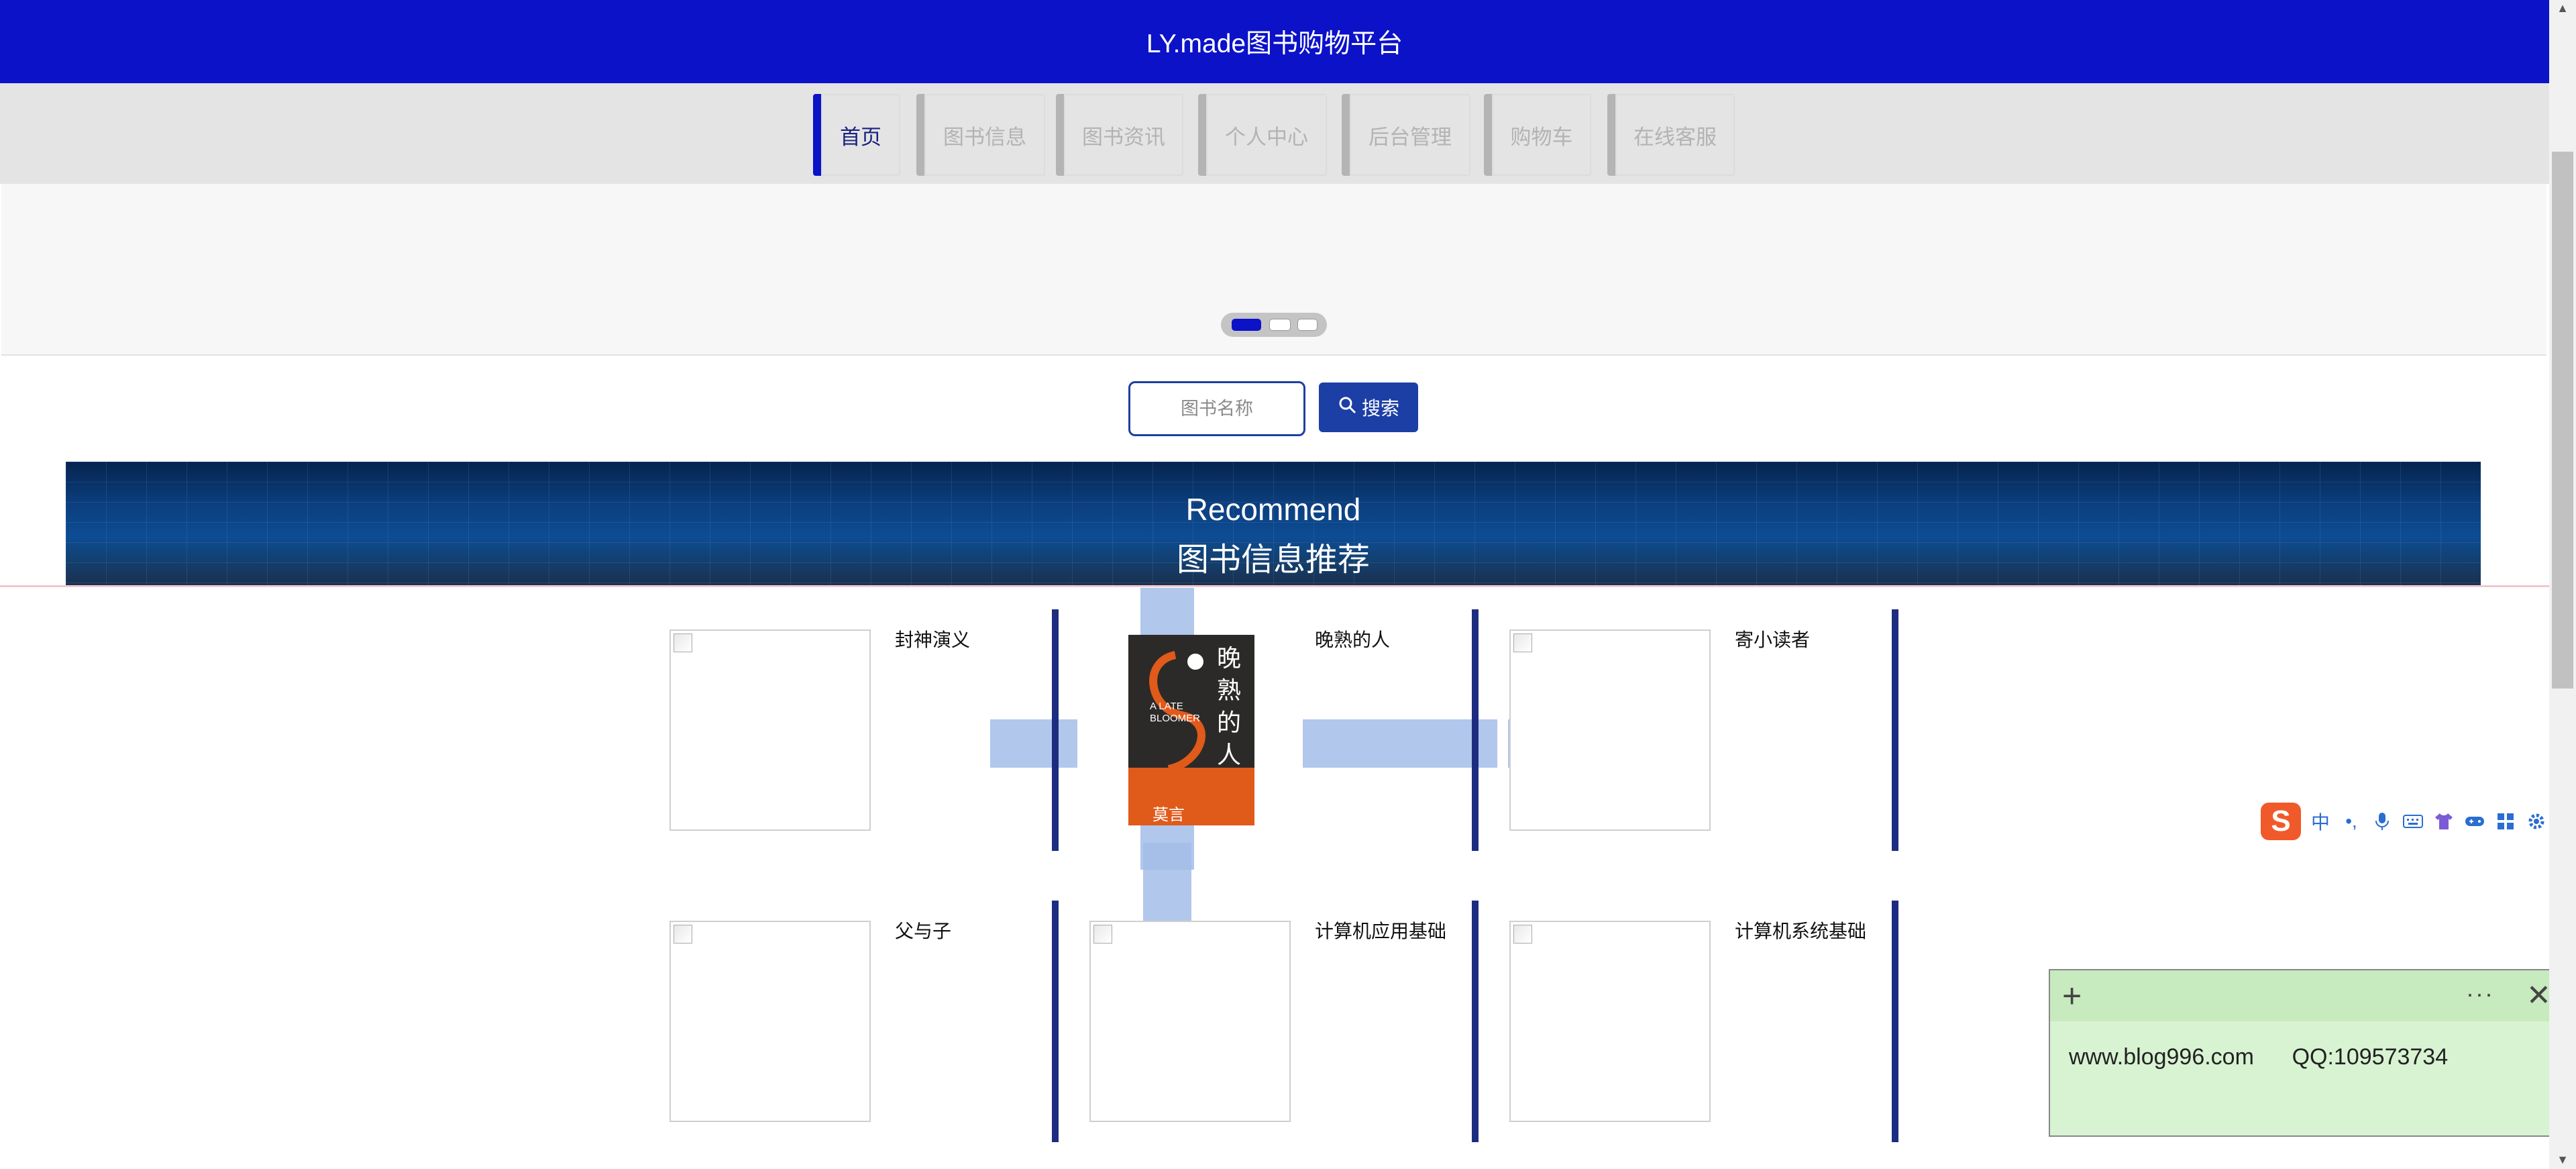 Image resolution: width=2576 pixels, height=1169 pixels. I want to click on scrollbar-thumb, so click(2562, 420).